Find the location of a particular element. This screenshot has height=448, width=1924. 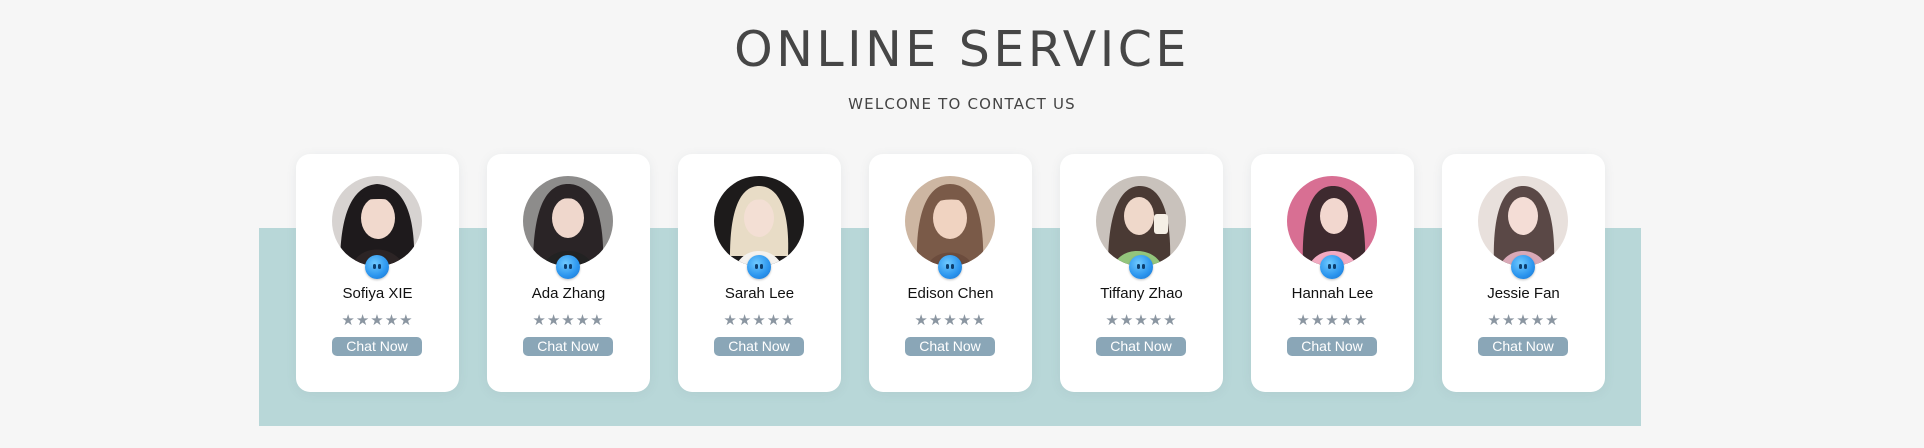

agent-name: Tiffany Zhao is located at coordinates (1141, 293).